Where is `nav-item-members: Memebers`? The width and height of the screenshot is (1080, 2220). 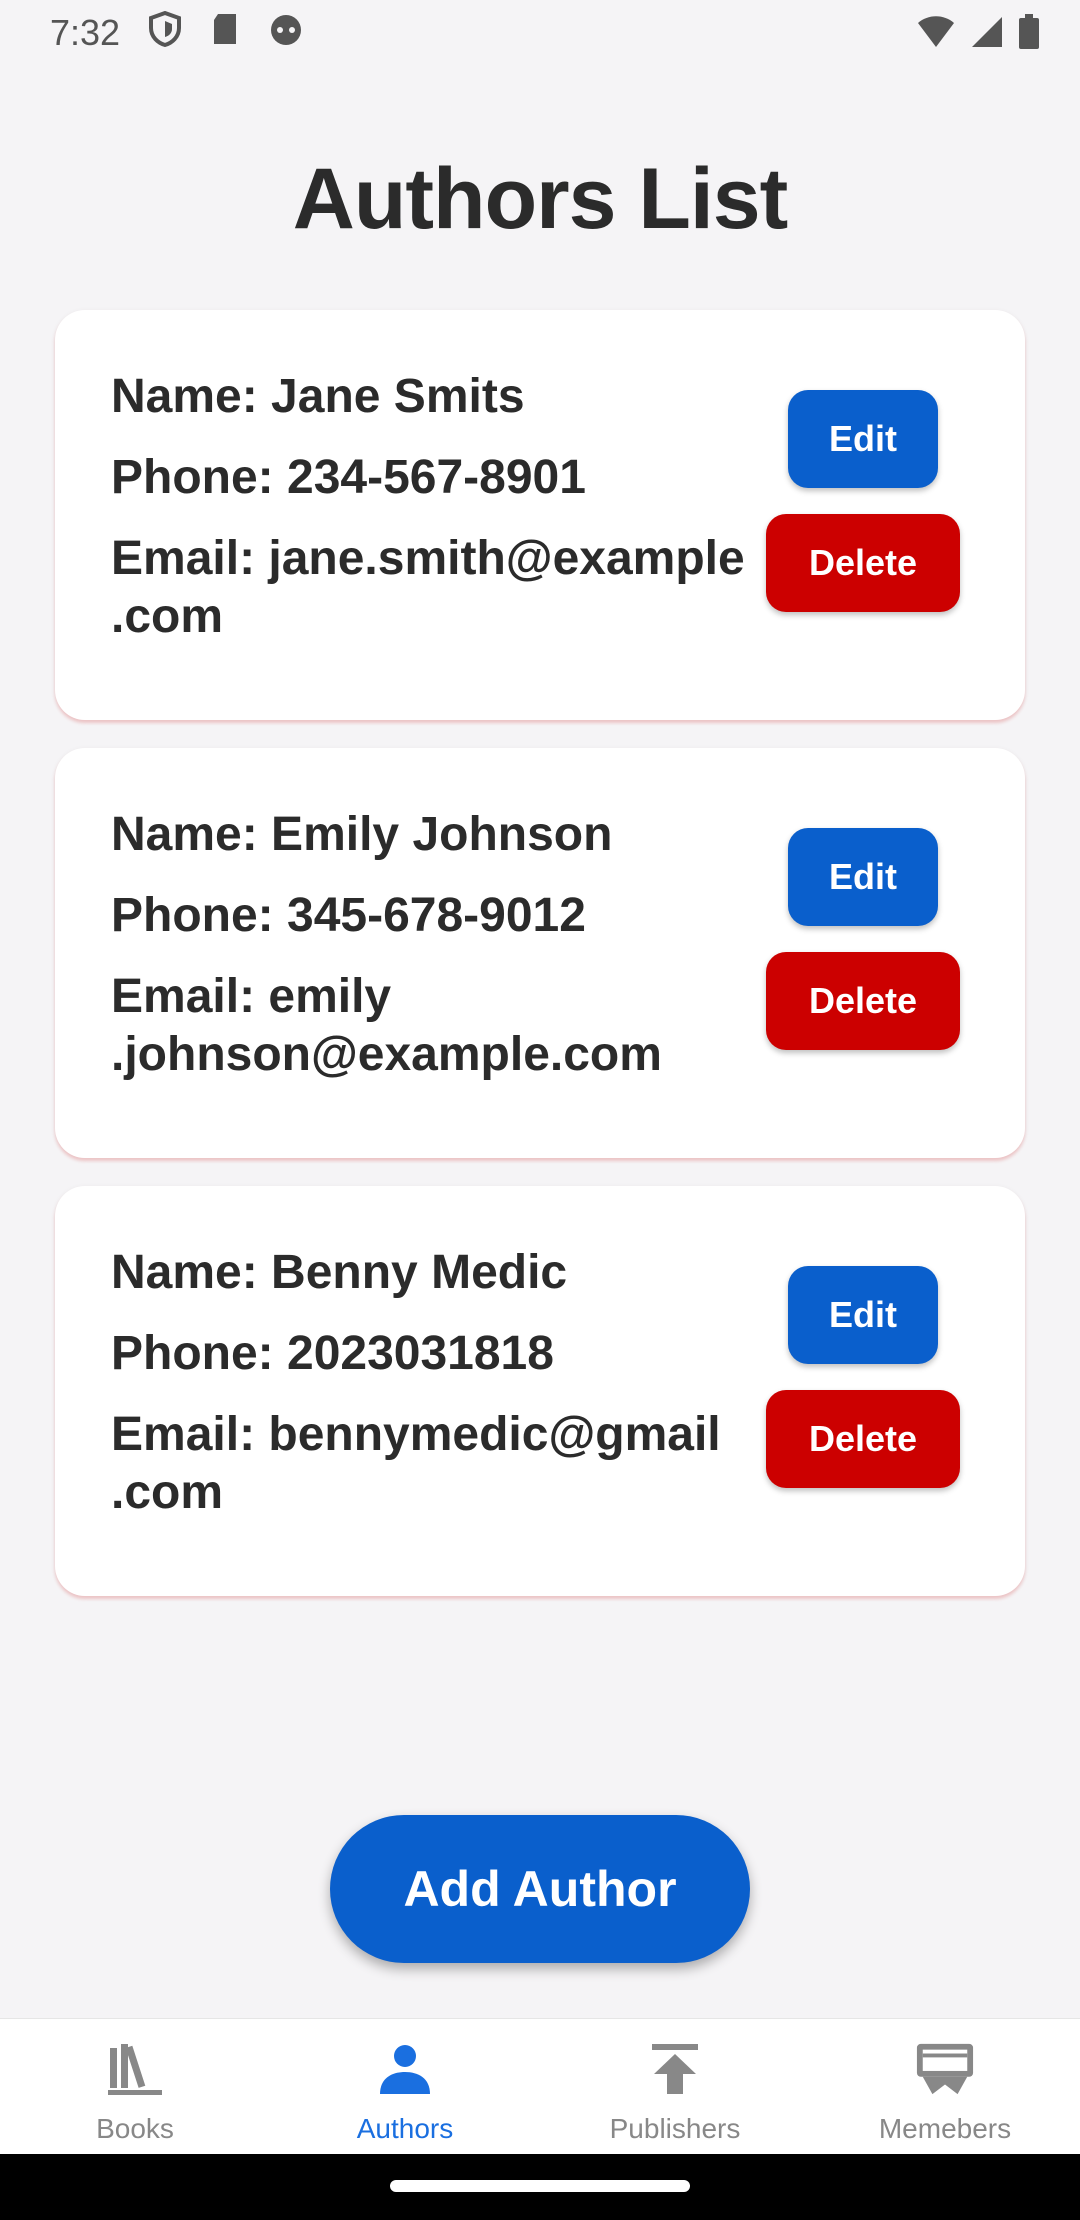 nav-item-members: Memebers is located at coordinates (945, 2086).